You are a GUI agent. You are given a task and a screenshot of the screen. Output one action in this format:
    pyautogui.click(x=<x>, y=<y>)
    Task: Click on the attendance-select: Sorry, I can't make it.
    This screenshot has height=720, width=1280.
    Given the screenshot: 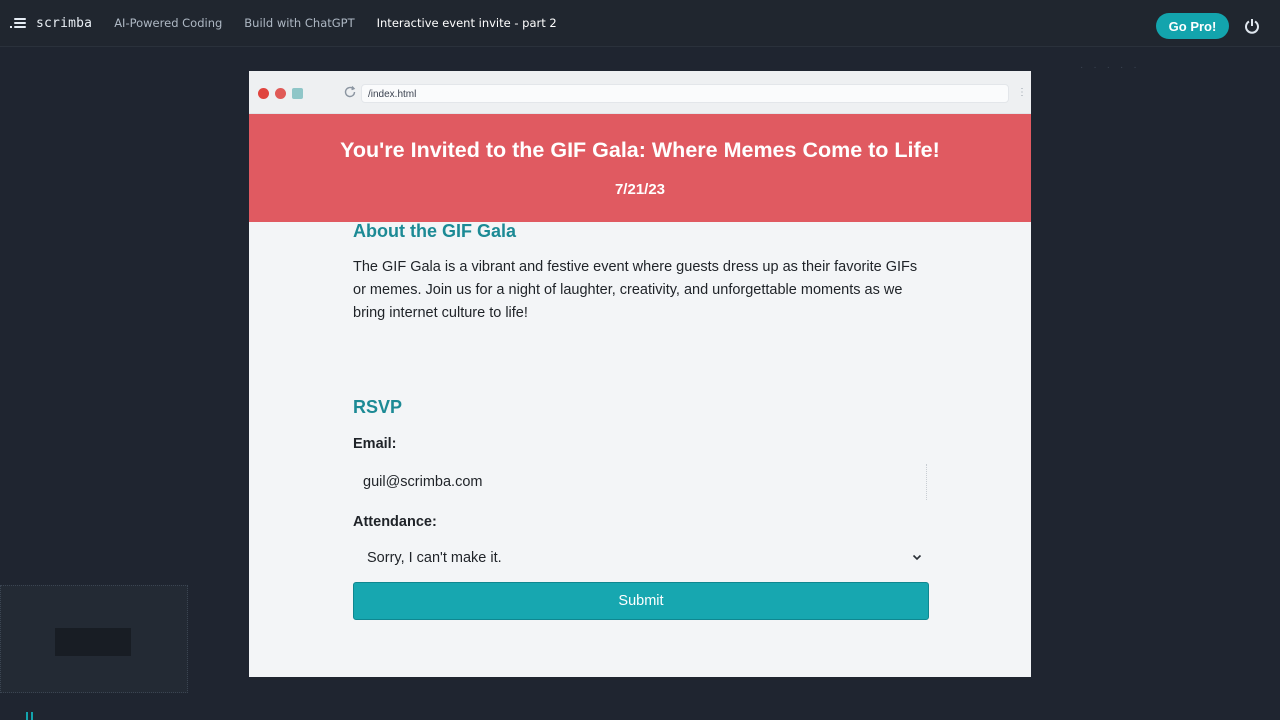 What is the action you would take?
    pyautogui.click(x=640, y=558)
    